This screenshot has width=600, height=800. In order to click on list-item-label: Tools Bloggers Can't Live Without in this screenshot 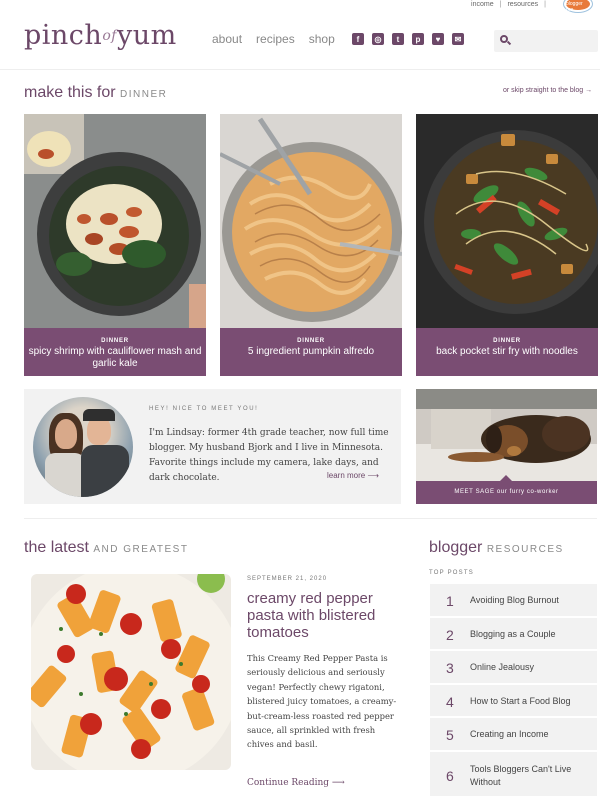, I will do `click(521, 775)`.